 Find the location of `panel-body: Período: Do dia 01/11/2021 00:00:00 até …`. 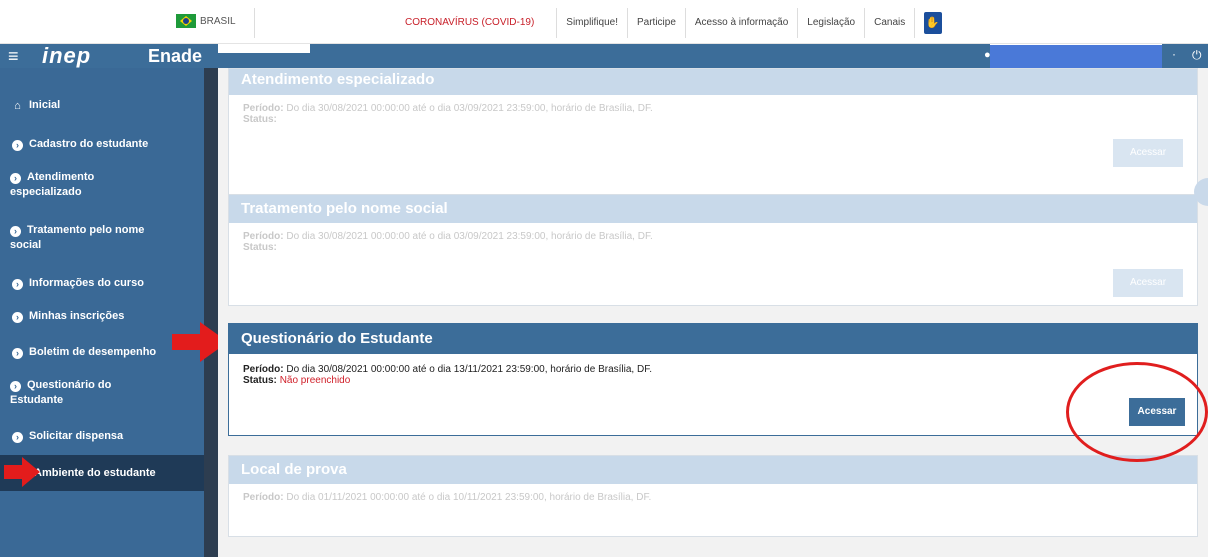

panel-body: Período: Do dia 01/11/2021 00:00:00 até … is located at coordinates (713, 497).